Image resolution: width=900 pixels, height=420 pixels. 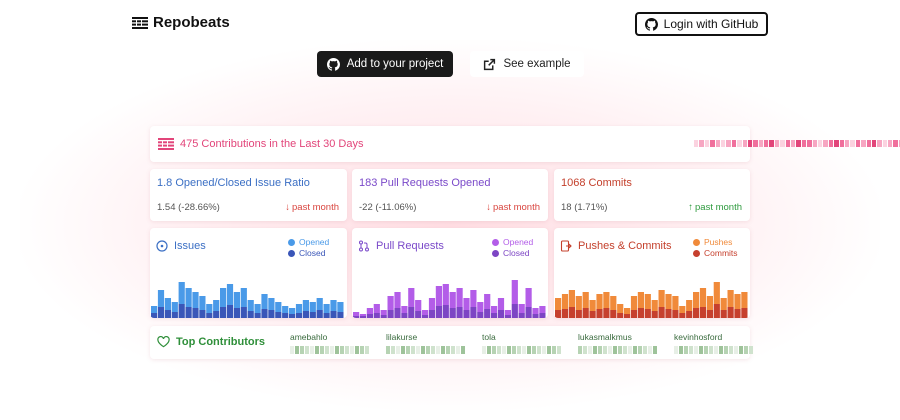 What do you see at coordinates (713, 343) in the screenshot?
I see `contributor: kevinhosford` at bounding box center [713, 343].